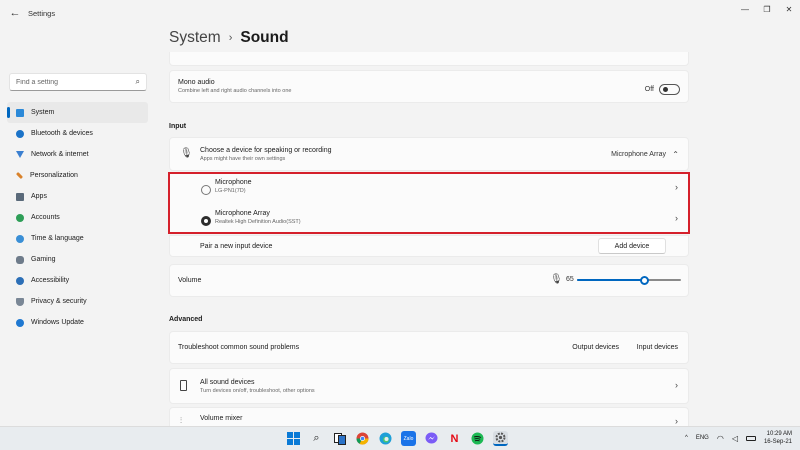 Image resolution: width=800 pixels, height=450 pixels. Describe the element at coordinates (183, 385) in the screenshot. I see `speaker-icon` at that location.